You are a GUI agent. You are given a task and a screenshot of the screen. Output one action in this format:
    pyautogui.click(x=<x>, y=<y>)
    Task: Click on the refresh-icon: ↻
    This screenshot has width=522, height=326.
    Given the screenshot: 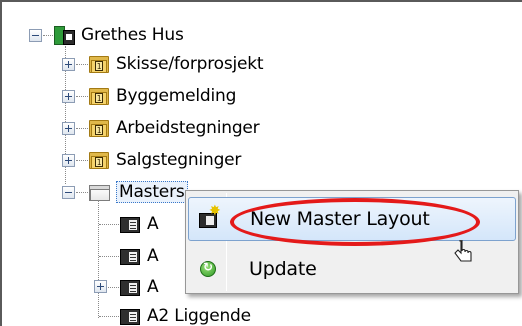 What is the action you would take?
    pyautogui.click(x=208, y=269)
    